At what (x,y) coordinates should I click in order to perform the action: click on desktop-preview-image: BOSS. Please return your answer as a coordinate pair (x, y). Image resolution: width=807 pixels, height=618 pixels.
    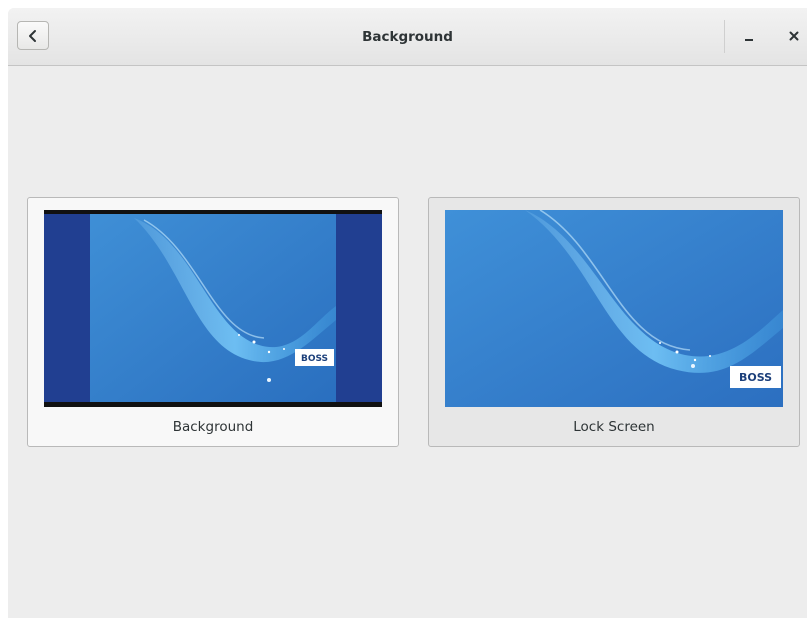
    Looking at the image, I should click on (213, 308).